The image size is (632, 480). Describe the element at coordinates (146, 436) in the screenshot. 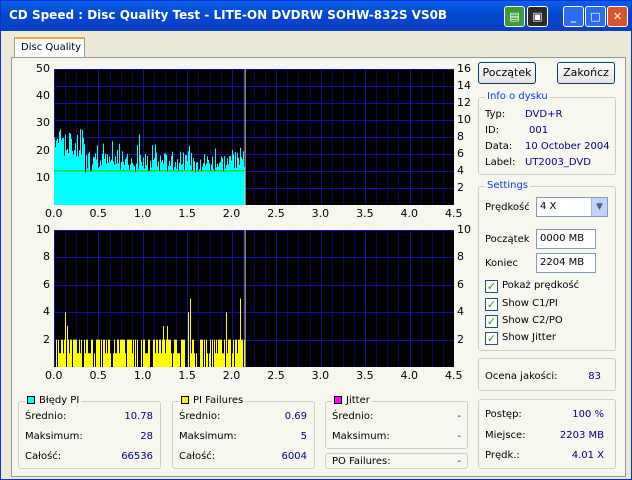

I see `pi-errors-max-value: 28` at that location.